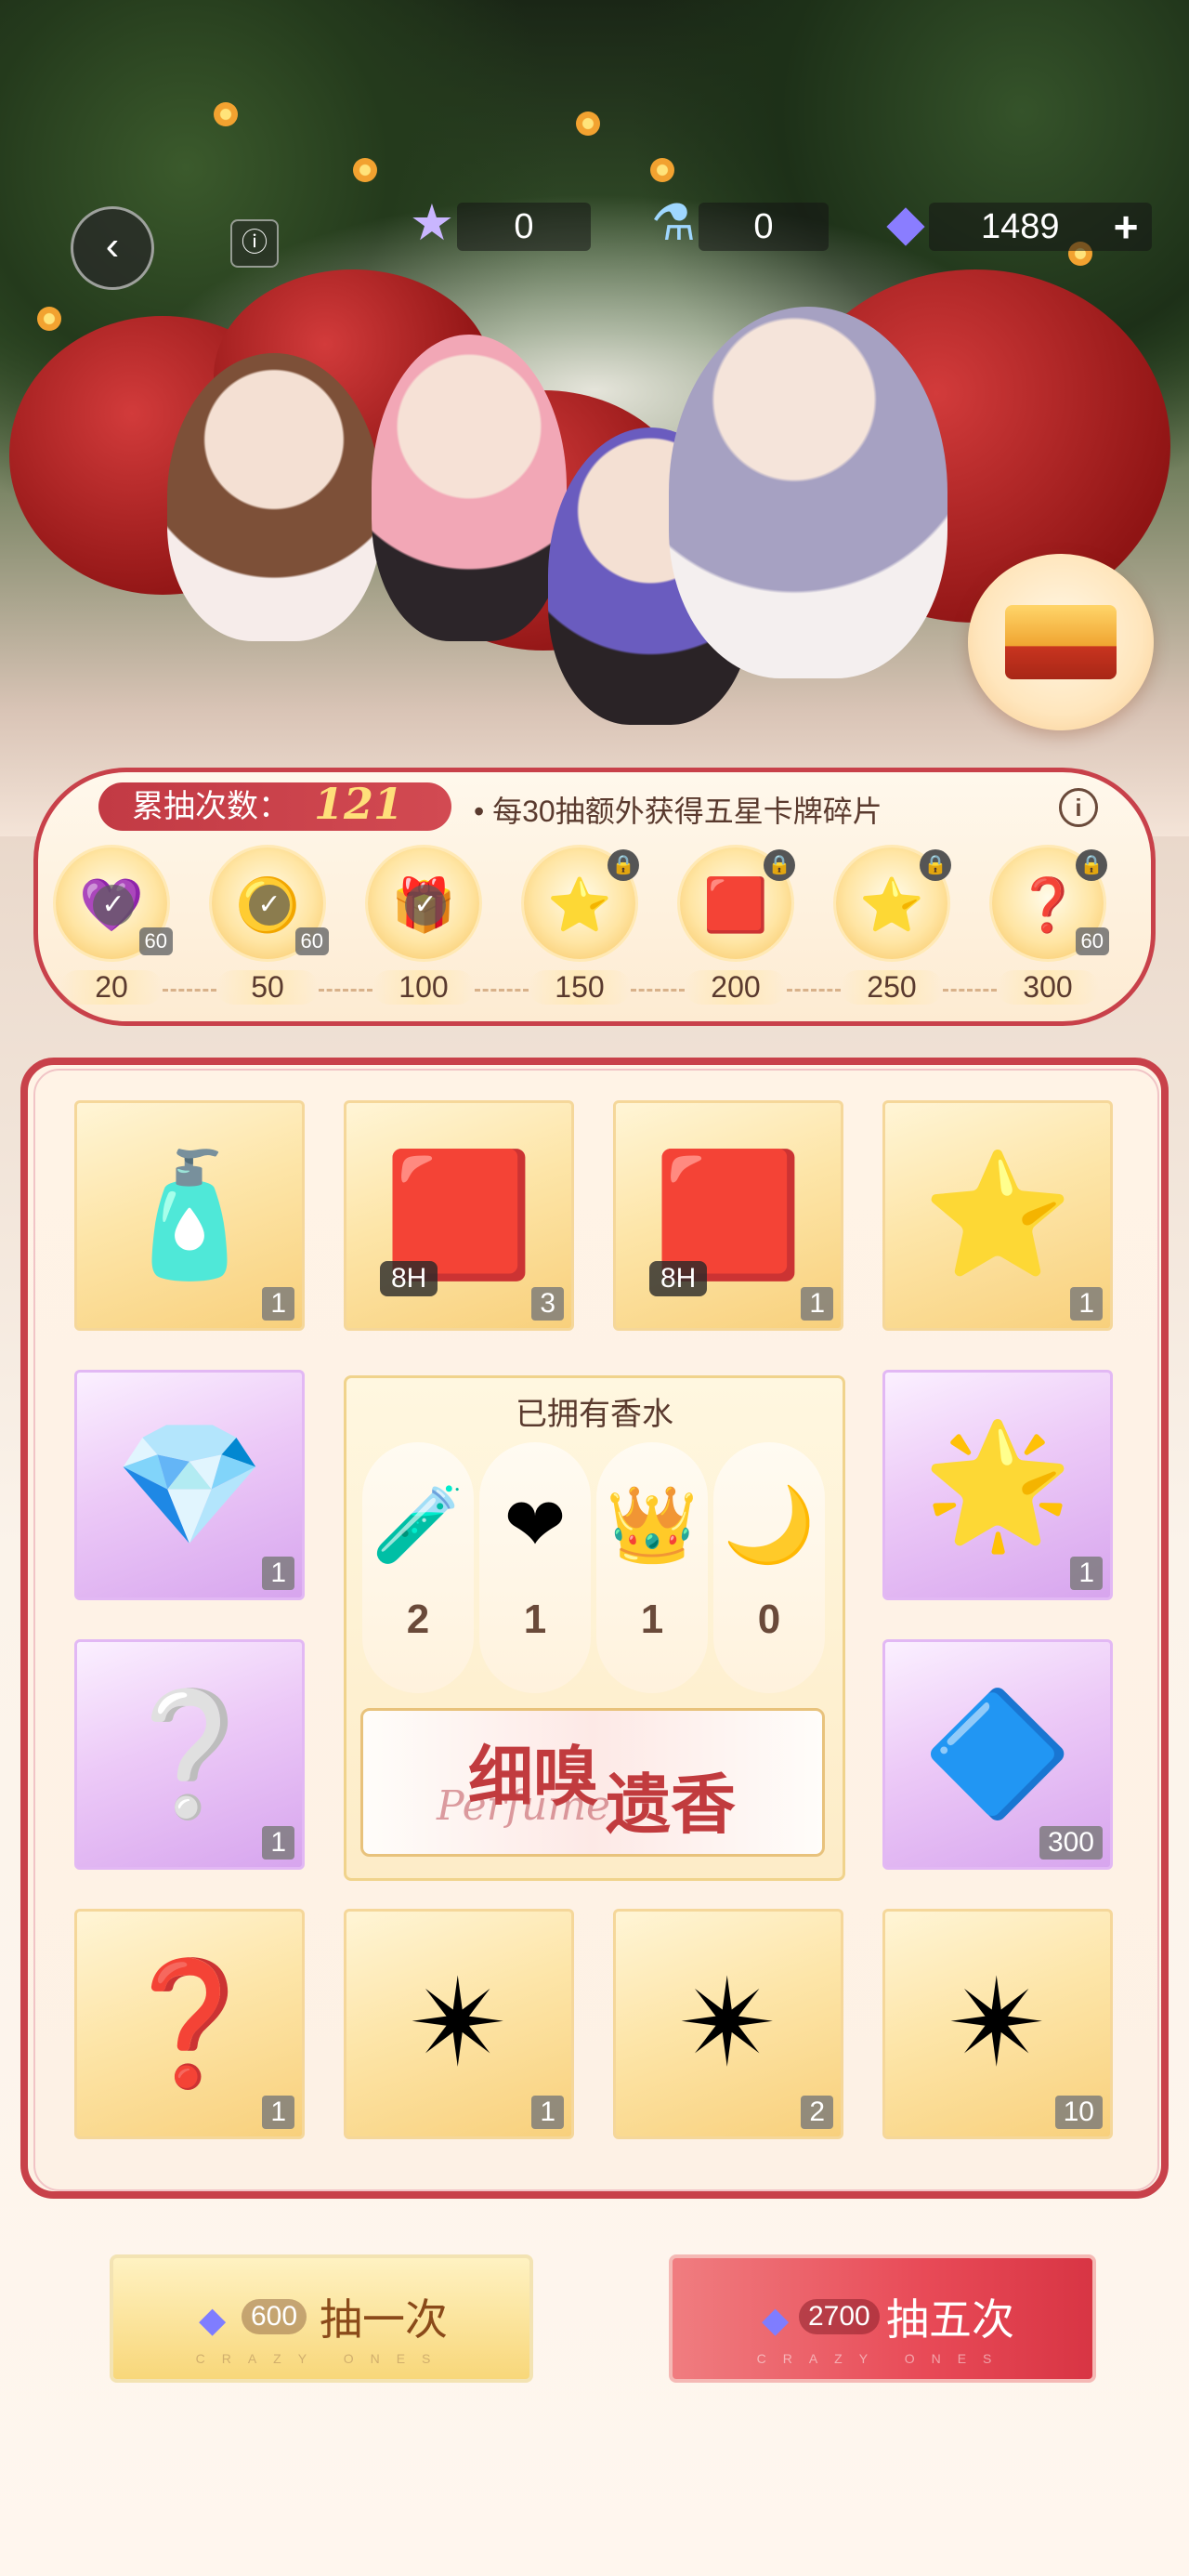  Describe the element at coordinates (1079, 2112) in the screenshot. I see `prize-quantity: 10` at that location.